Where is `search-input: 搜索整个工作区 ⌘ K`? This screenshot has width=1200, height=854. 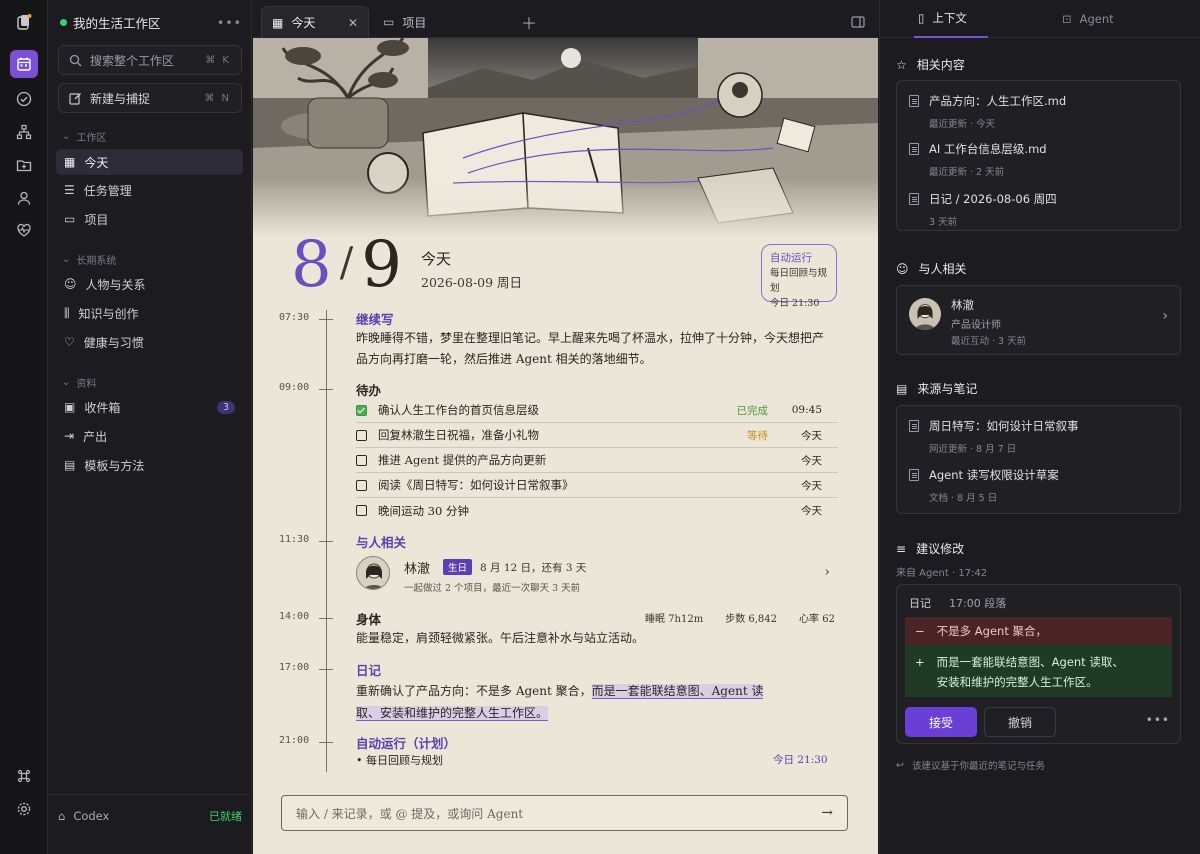 search-input: 搜索整个工作区 ⌘ K is located at coordinates (150, 60).